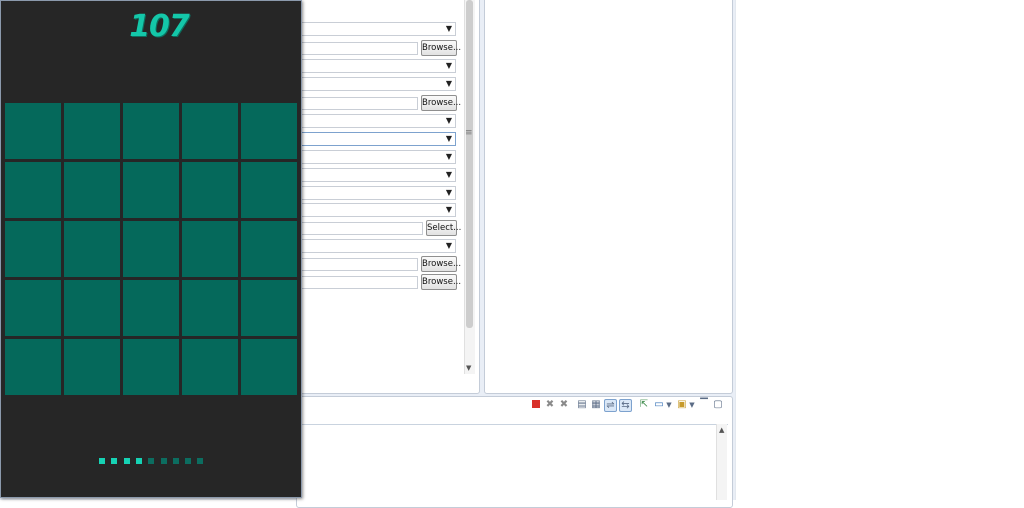  What do you see at coordinates (582, 405) in the screenshot?
I see `clear-console-icon: ▤` at bounding box center [582, 405].